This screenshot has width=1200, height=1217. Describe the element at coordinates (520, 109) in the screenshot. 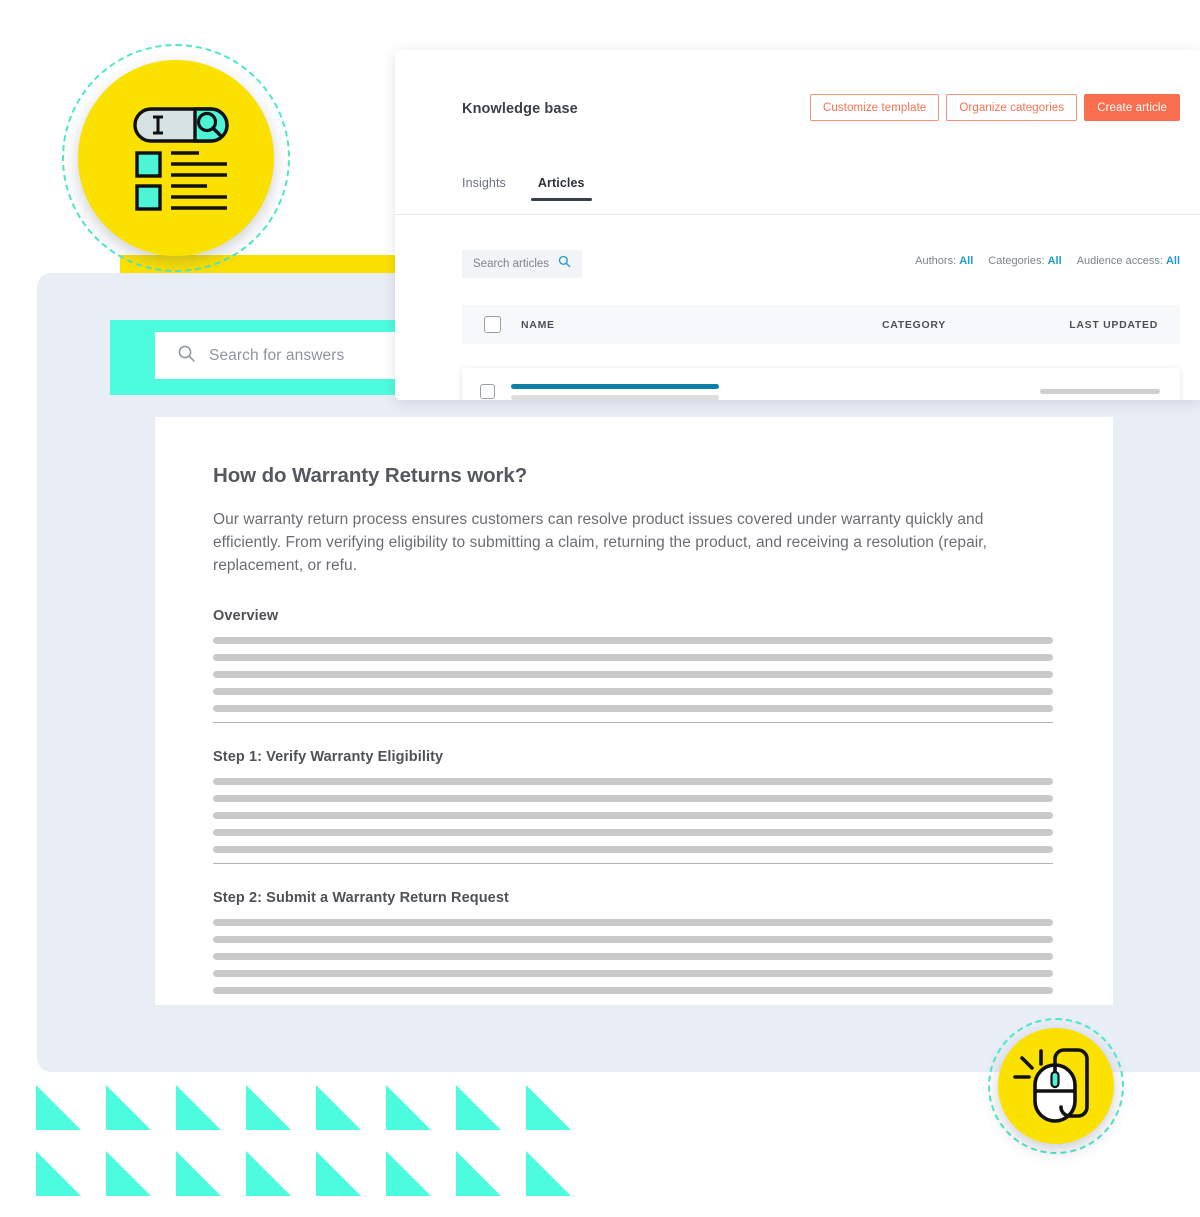

I see `page-title: Knowledge base` at that location.